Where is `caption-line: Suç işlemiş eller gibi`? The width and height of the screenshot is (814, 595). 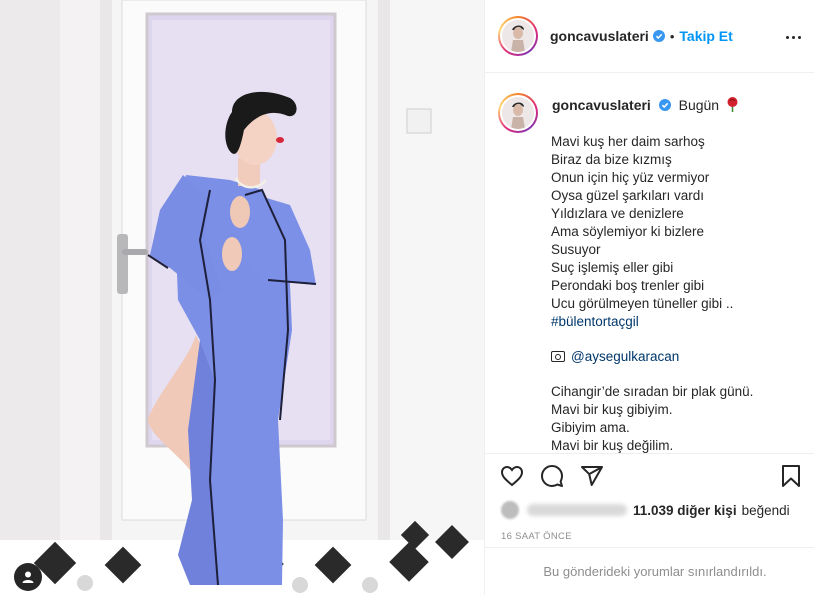
caption-line: Suç işlemiş eller gibi is located at coordinates (612, 267).